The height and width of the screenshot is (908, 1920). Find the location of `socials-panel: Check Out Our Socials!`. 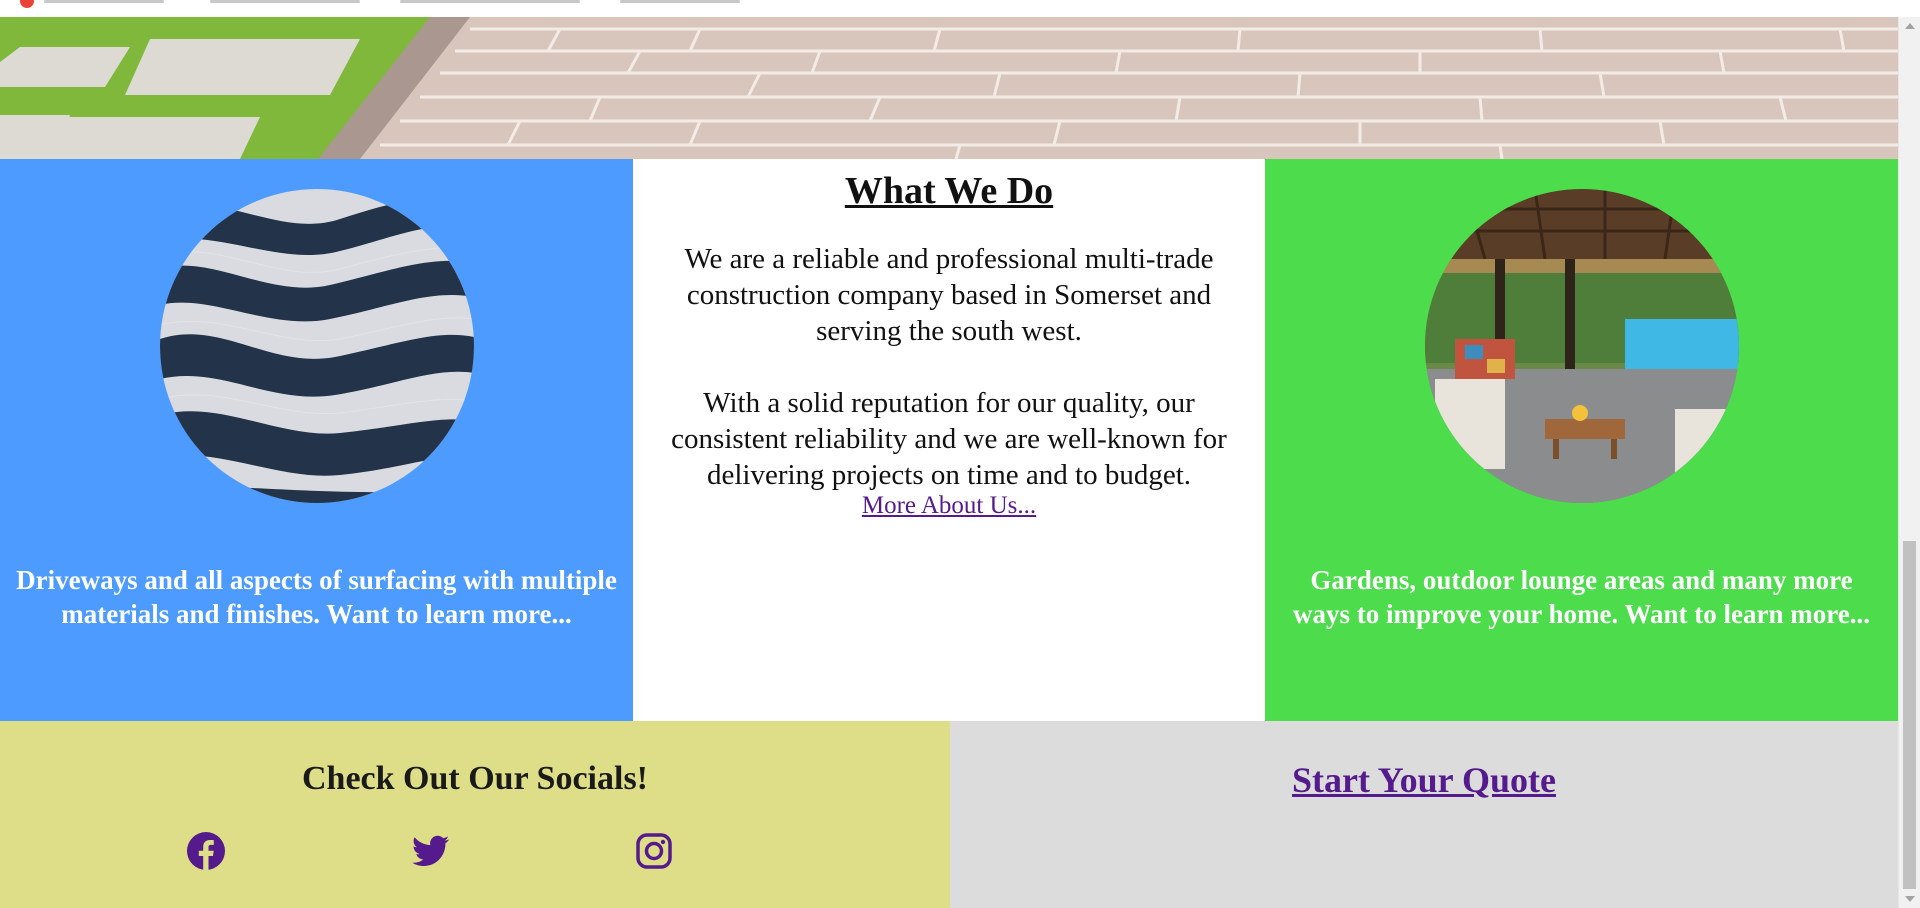

socials-panel: Check Out Our Socials! is located at coordinates (475, 814).